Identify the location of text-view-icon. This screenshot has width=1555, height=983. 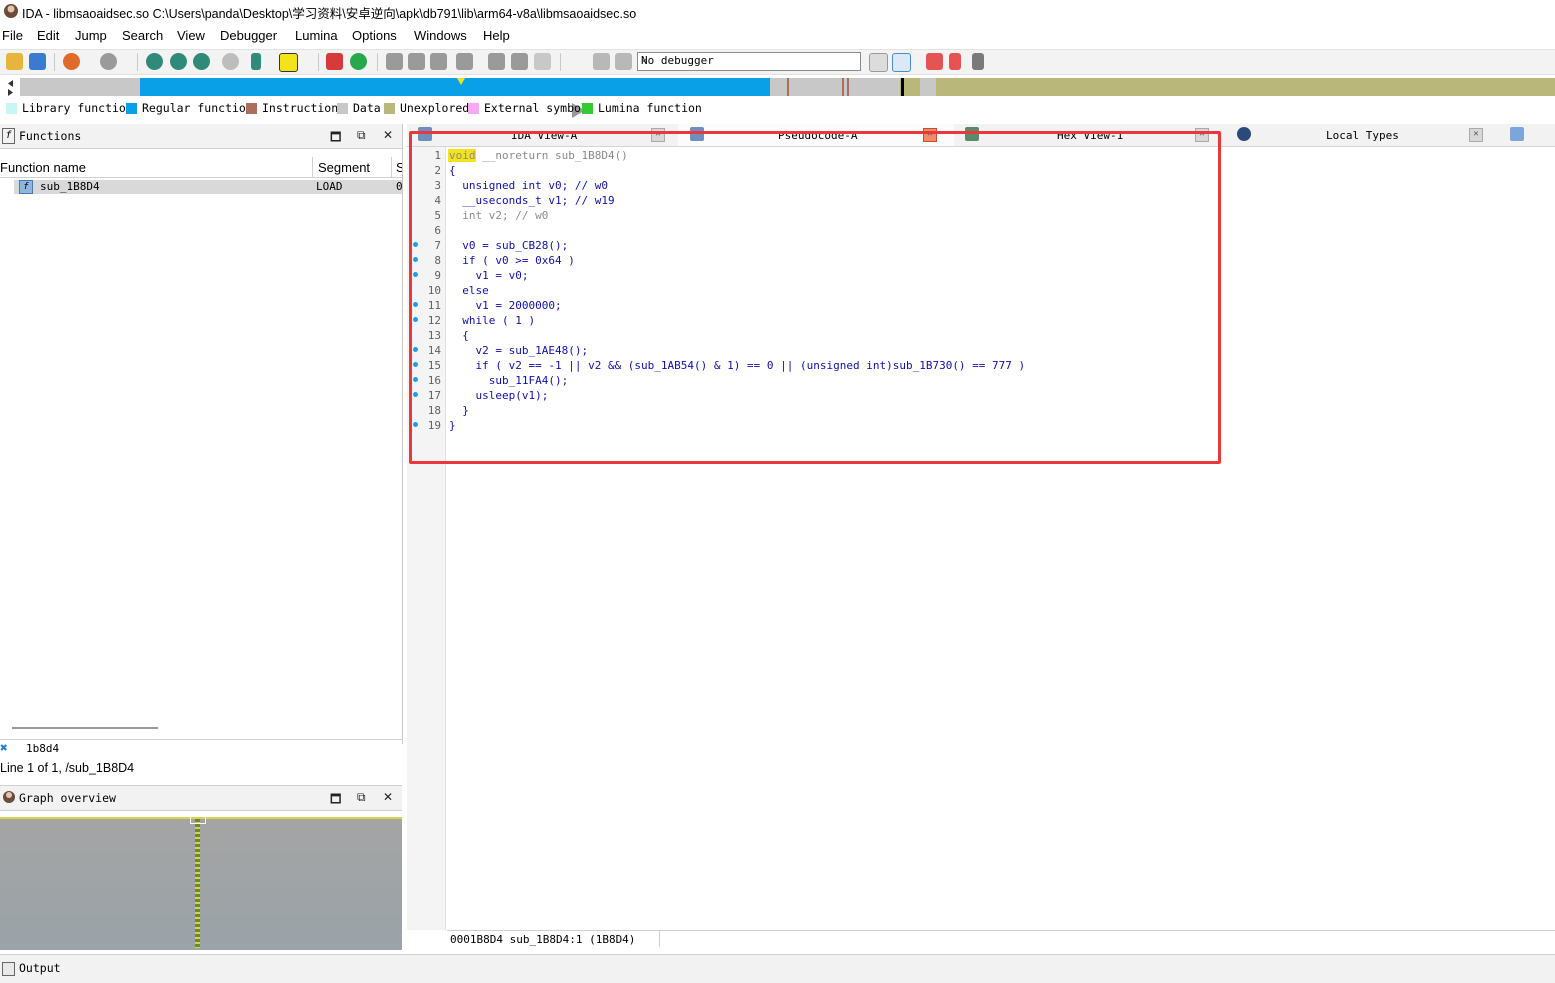
(178, 61).